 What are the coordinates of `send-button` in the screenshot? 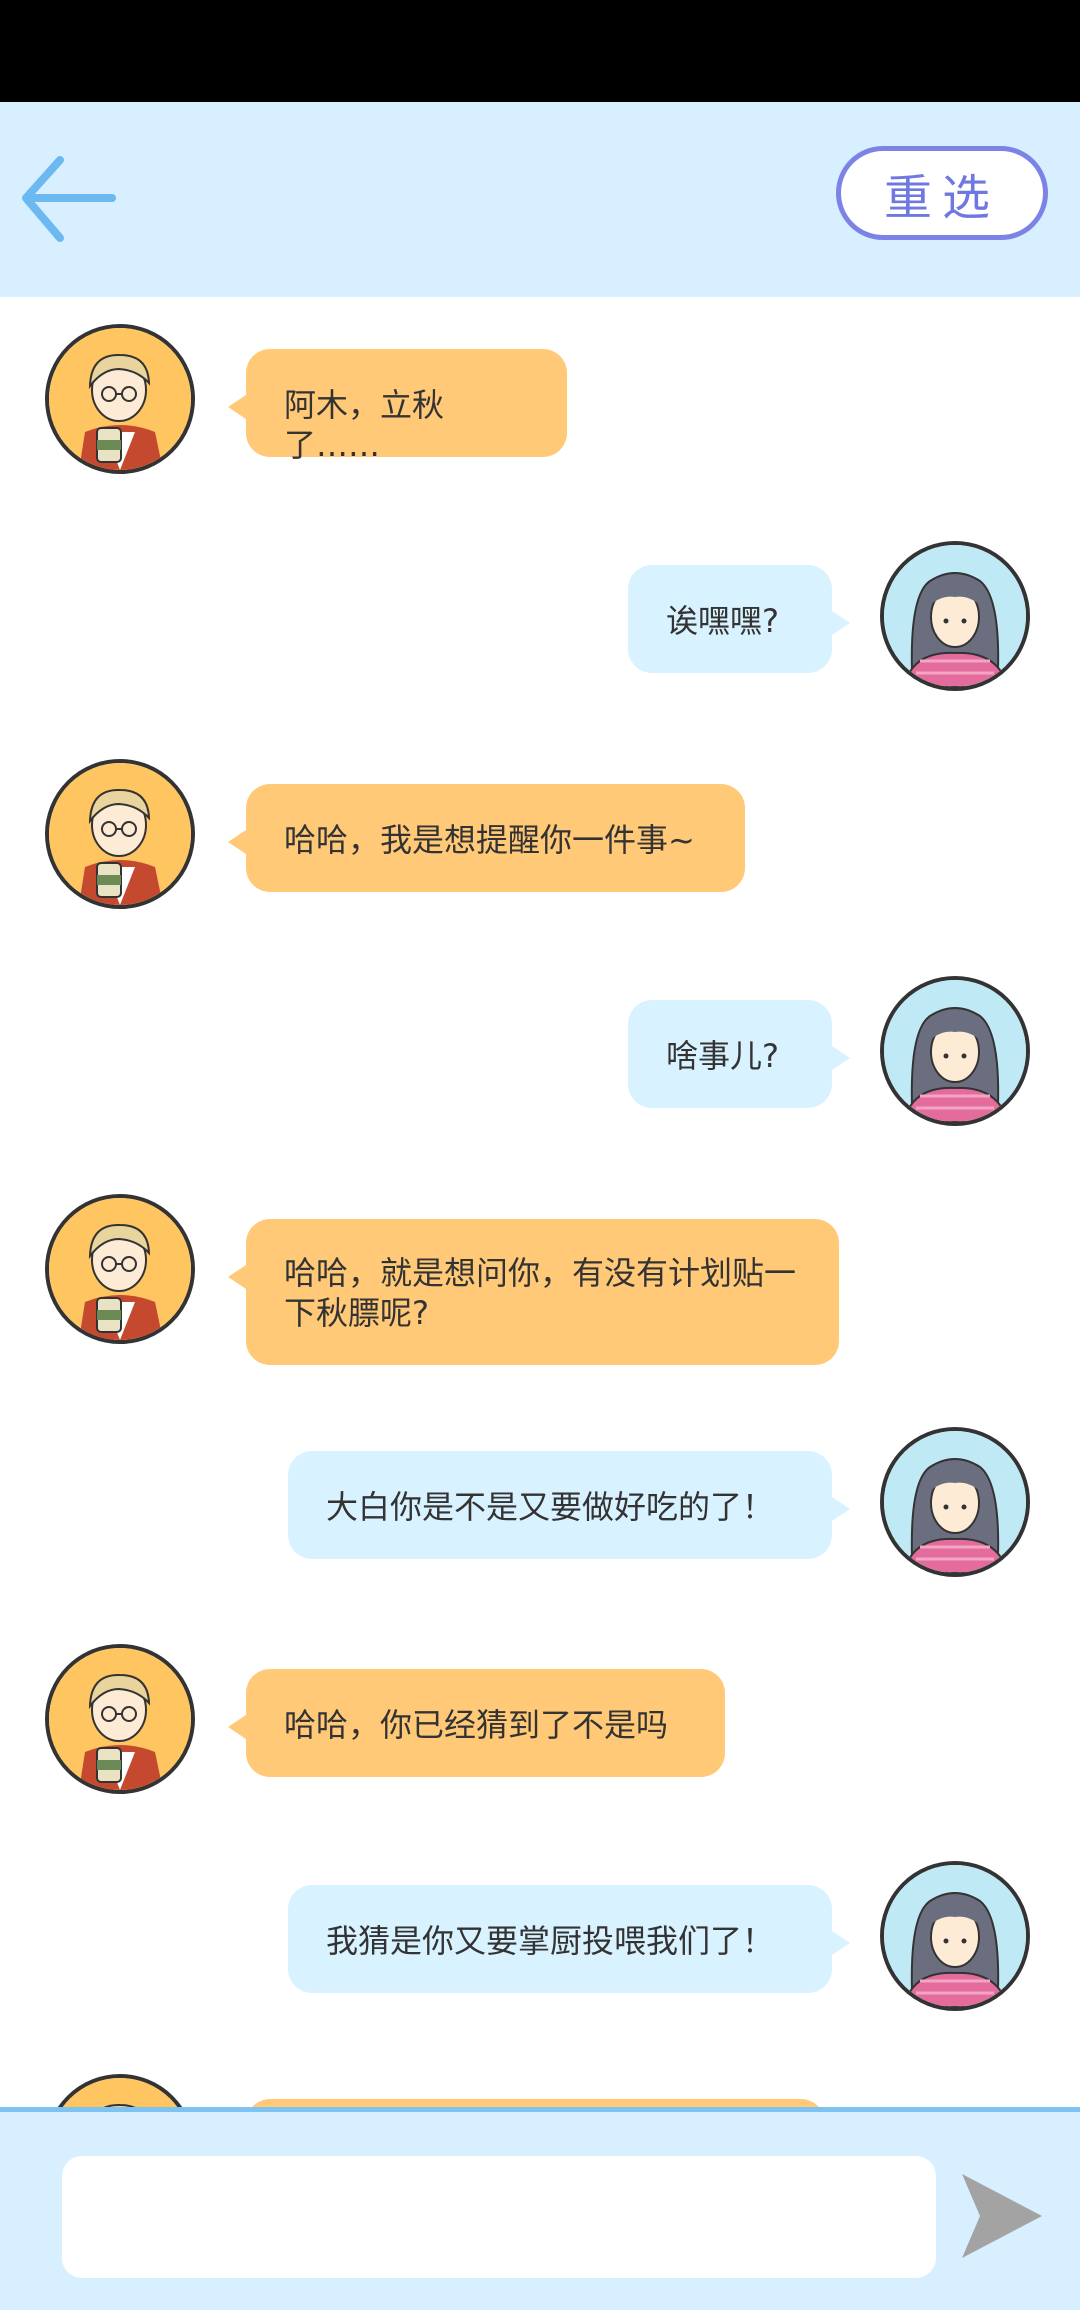 It's located at (1001, 2216).